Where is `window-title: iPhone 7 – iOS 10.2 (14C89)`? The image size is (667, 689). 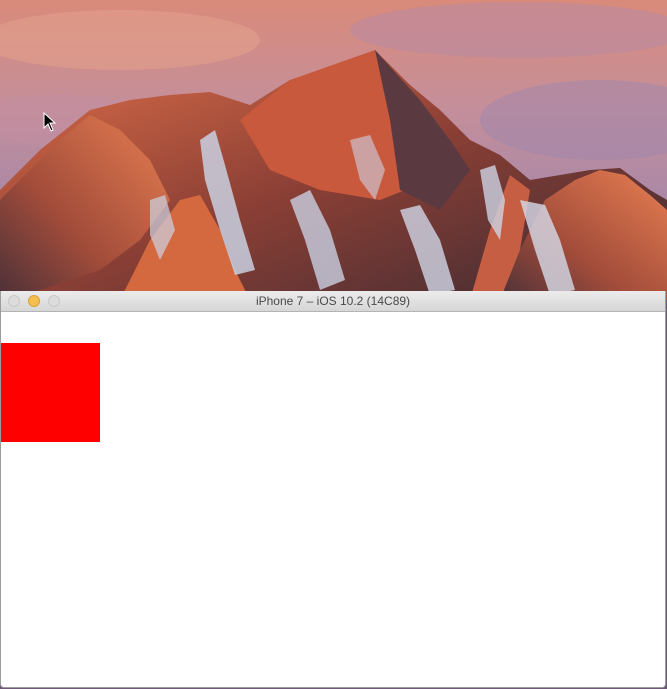
window-title: iPhone 7 – iOS 10.2 (14C89) is located at coordinates (333, 301).